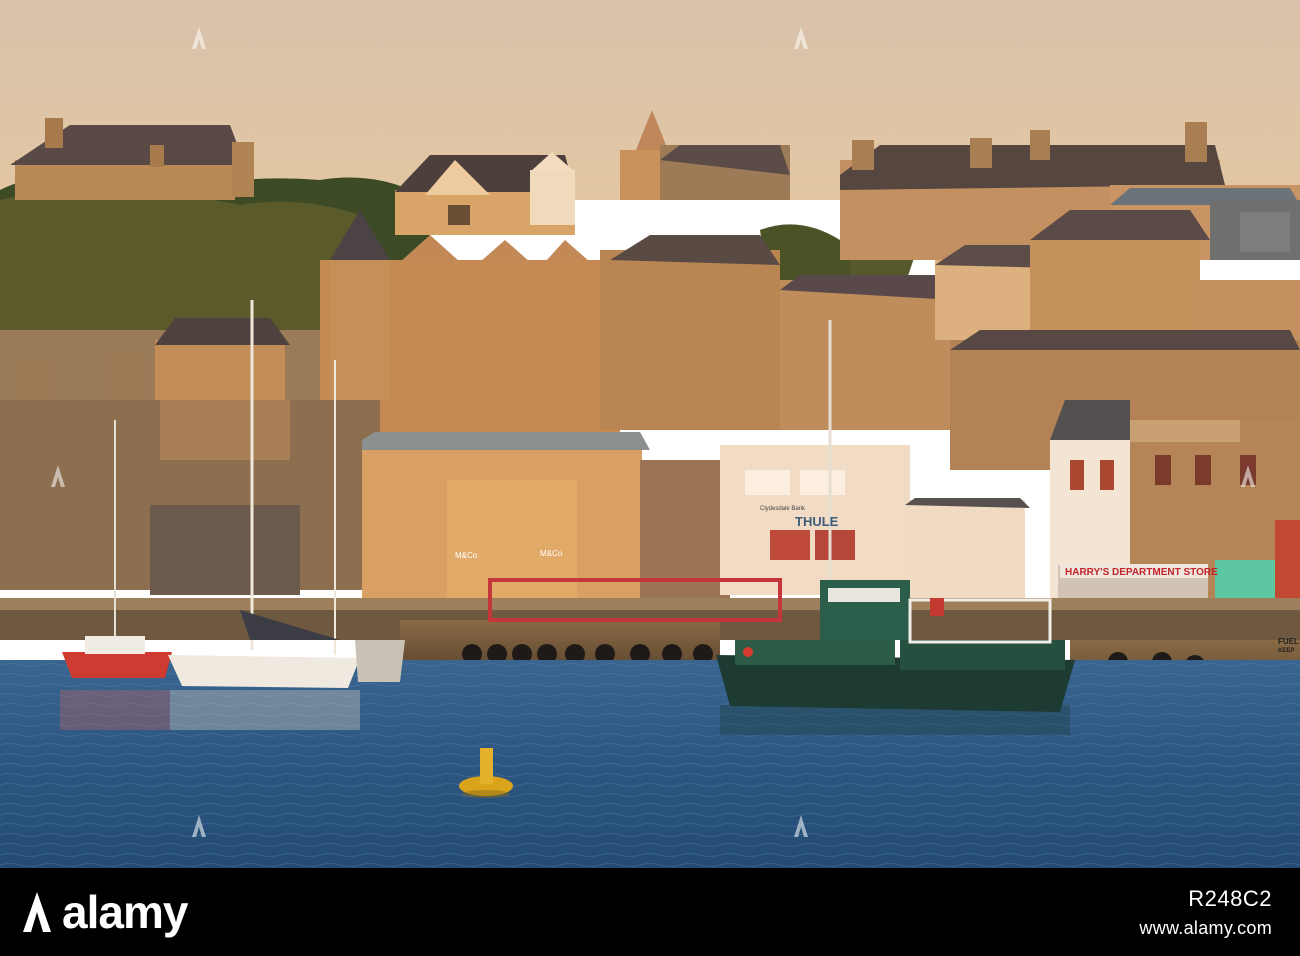 This screenshot has height=956, width=1300. Describe the element at coordinates (1205, 928) in the screenshot. I see `site-url: www.alamy.com` at that location.